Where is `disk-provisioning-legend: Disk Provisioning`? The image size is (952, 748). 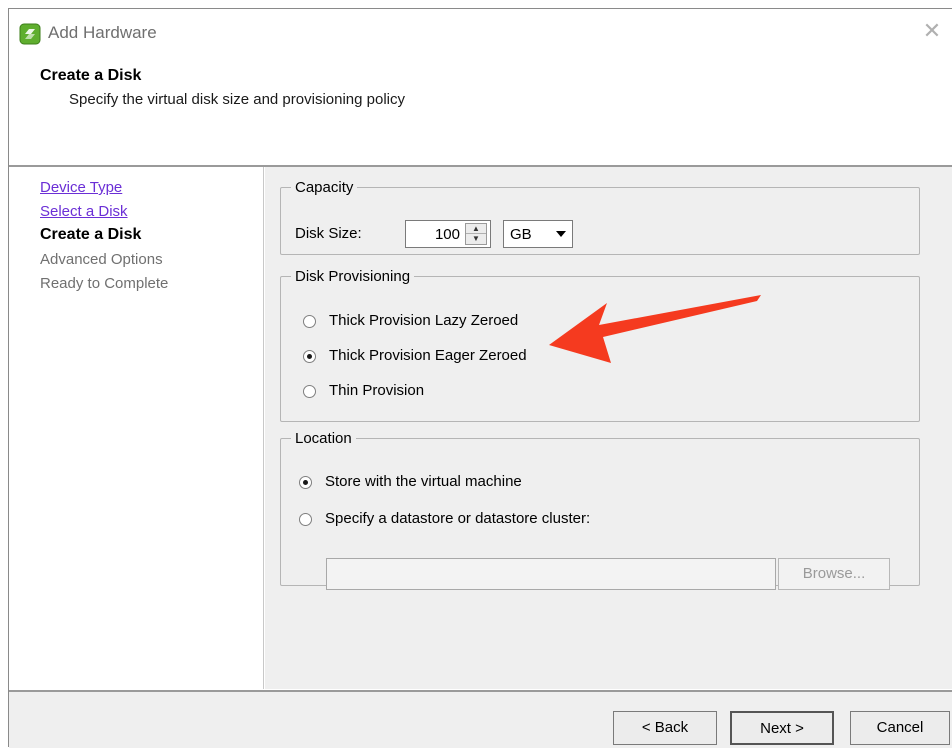 disk-provisioning-legend: Disk Provisioning is located at coordinates (353, 276).